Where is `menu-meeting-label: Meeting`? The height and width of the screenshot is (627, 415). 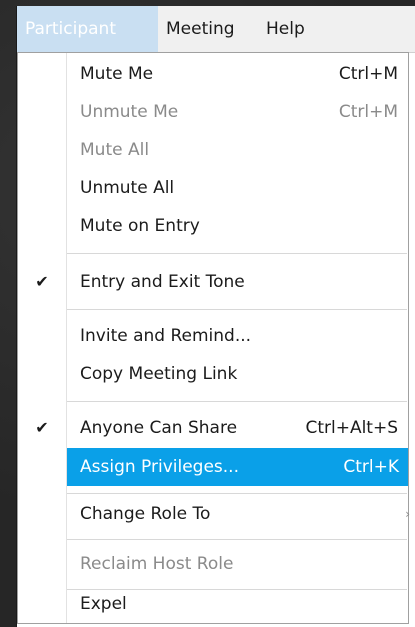 menu-meeting-label: Meeting is located at coordinates (200, 29).